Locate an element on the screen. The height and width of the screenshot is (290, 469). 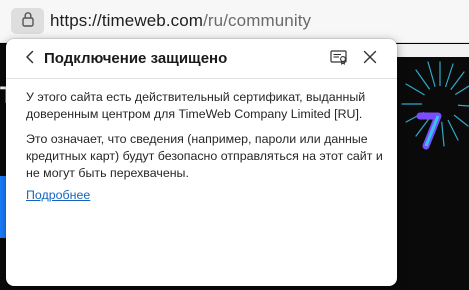
certificate-icon is located at coordinates (339, 59).